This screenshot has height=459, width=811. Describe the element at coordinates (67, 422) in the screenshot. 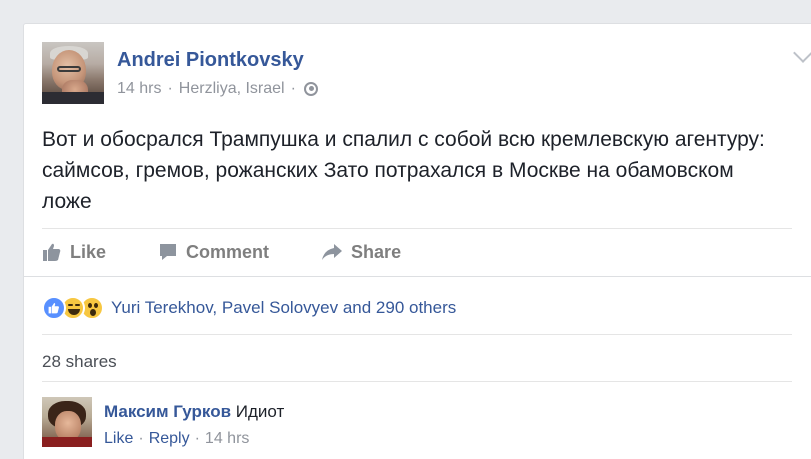

I see `commenter-avatar` at that location.